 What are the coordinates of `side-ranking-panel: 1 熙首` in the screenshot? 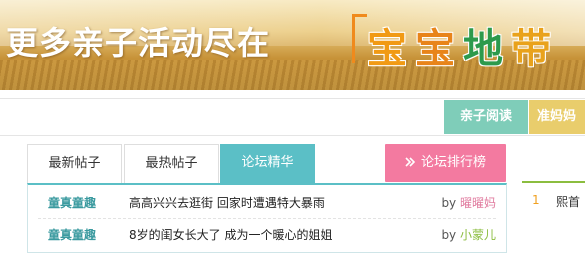 It's located at (553, 217).